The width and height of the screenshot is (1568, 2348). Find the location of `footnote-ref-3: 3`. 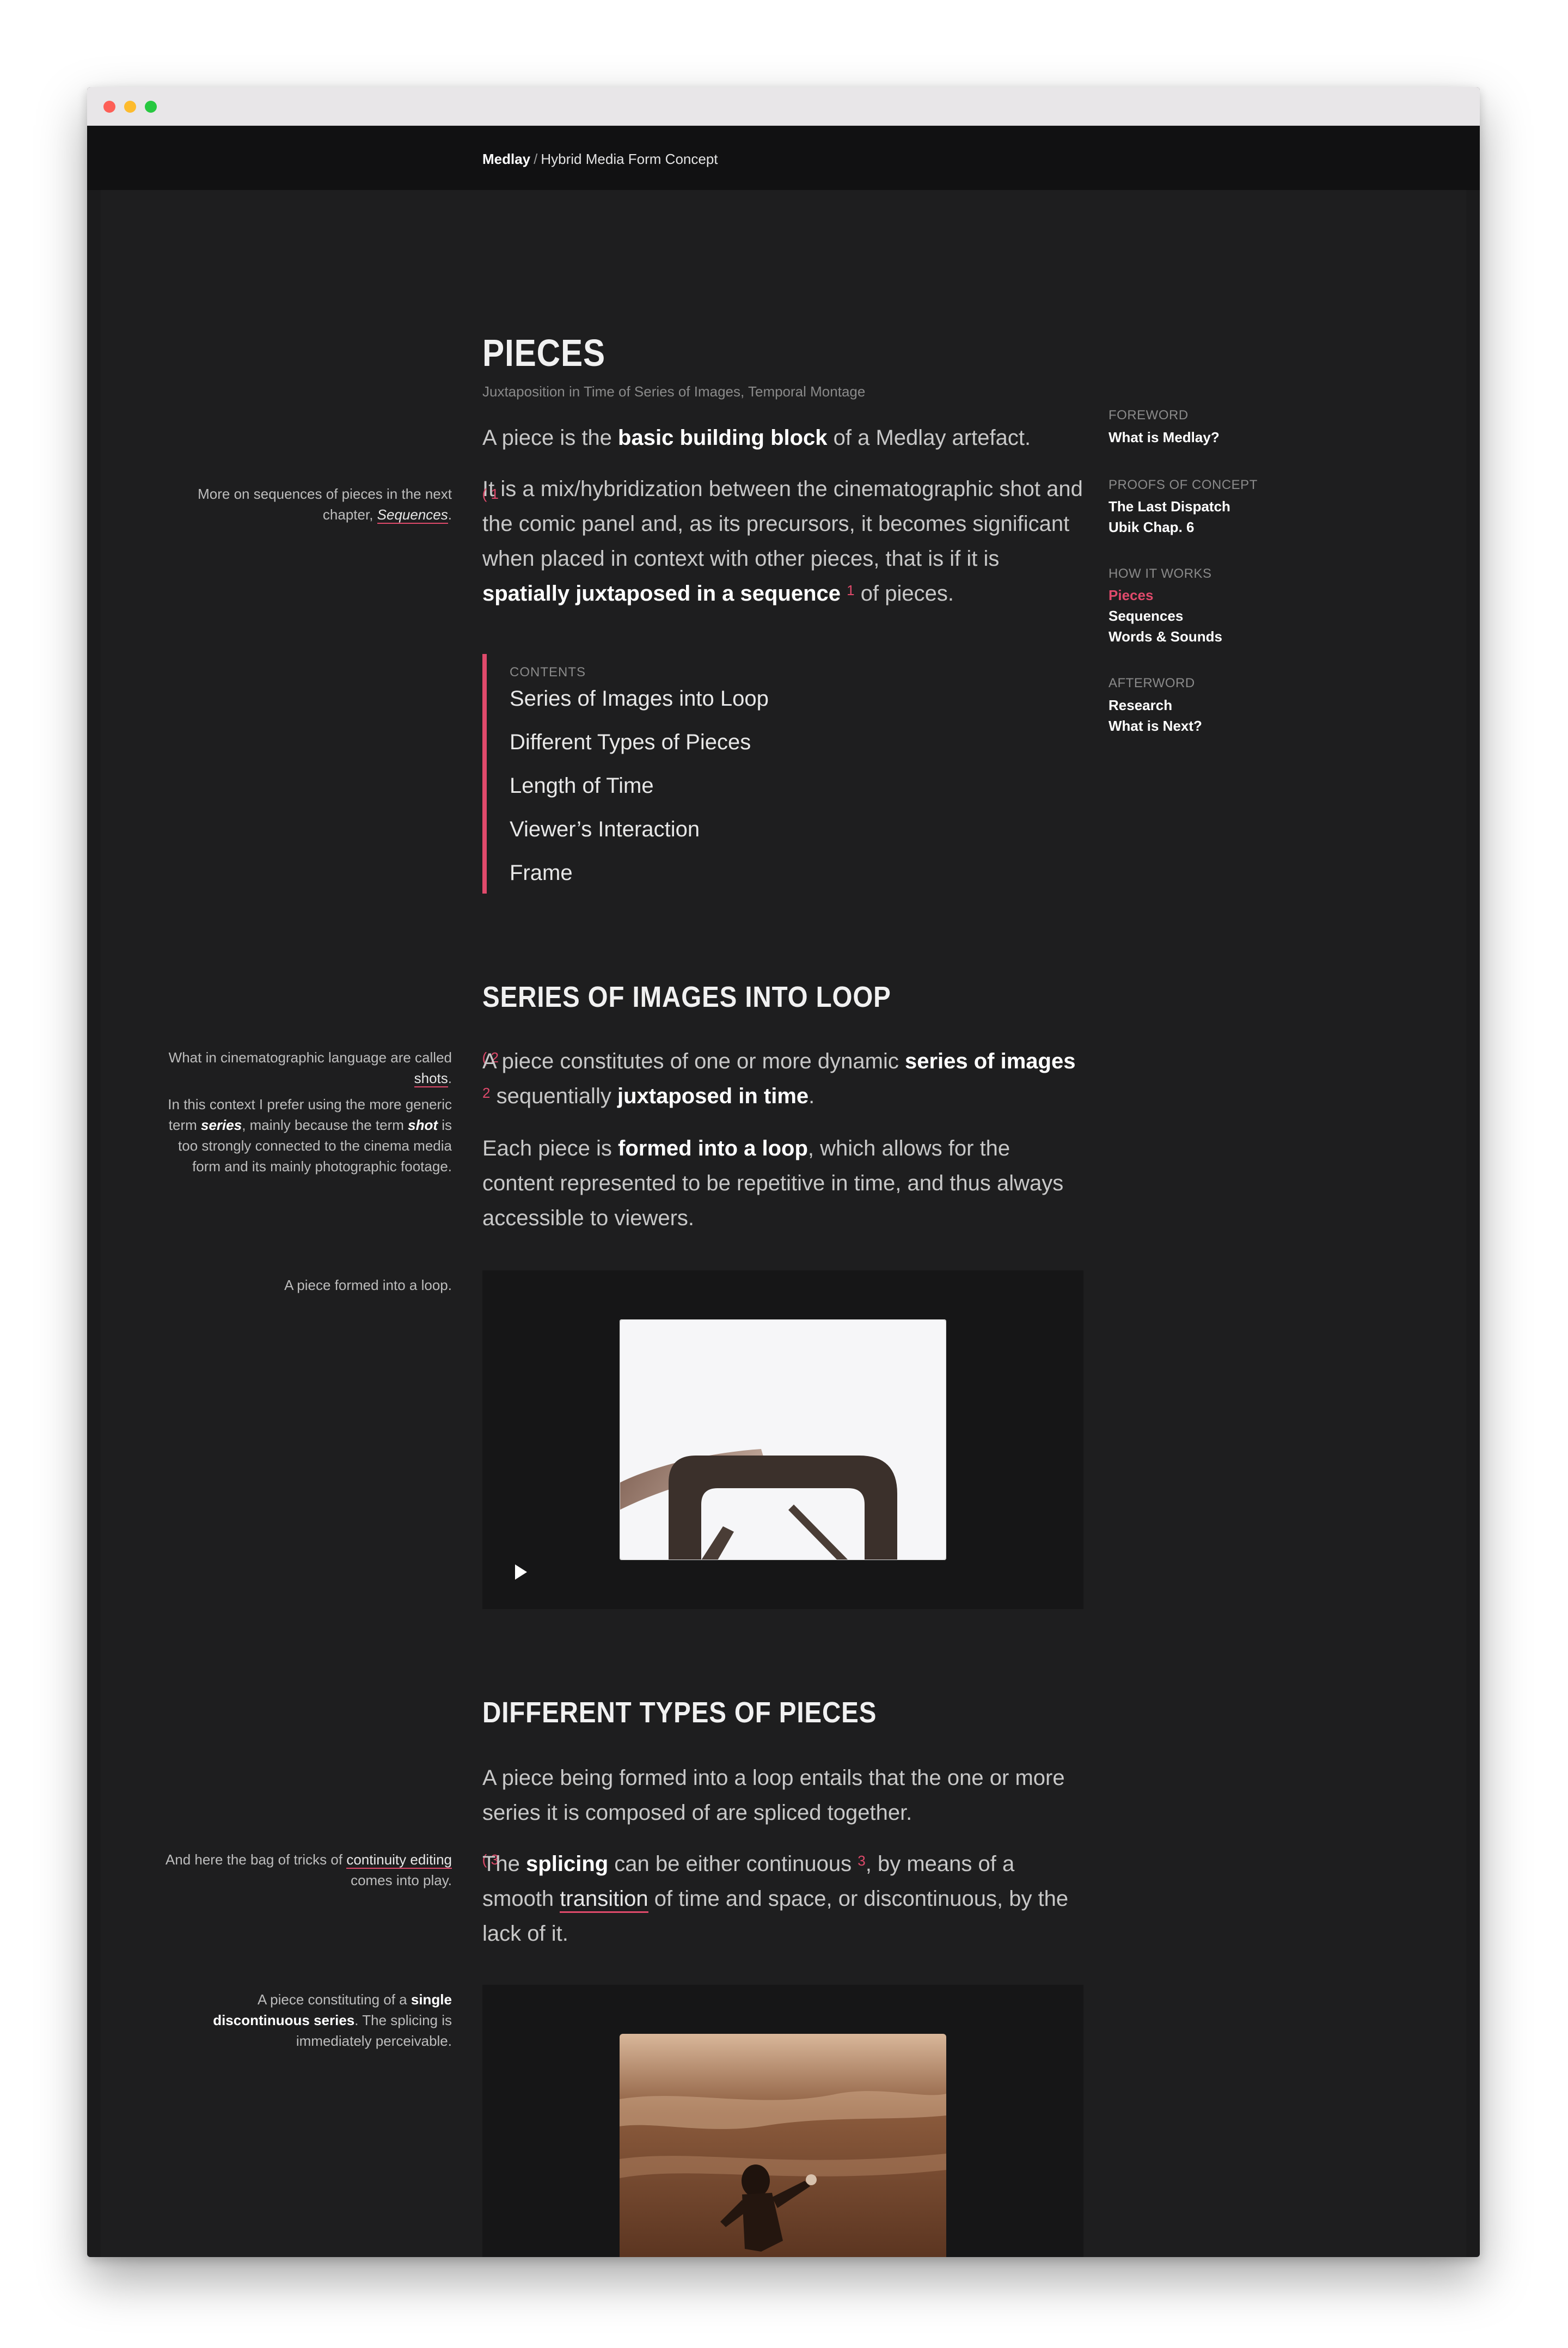

footnote-ref-3: 3 is located at coordinates (861, 1860).